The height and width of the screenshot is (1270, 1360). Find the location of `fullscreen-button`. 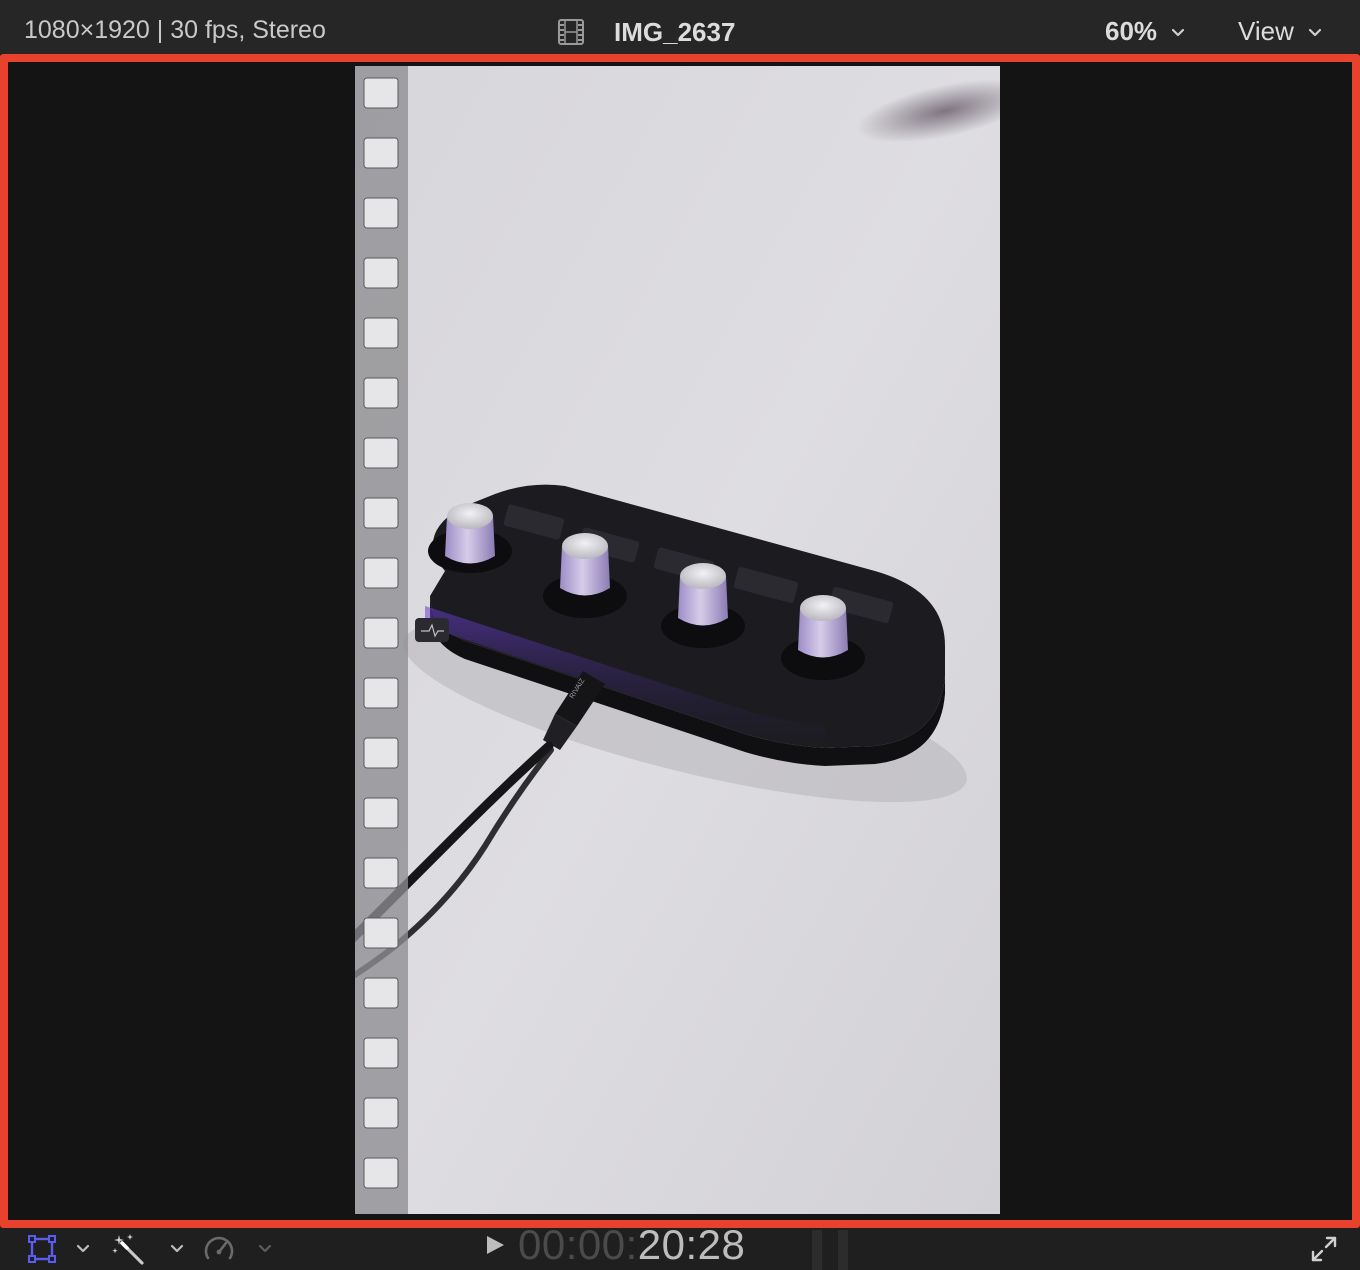

fullscreen-button is located at coordinates (1324, 1249).